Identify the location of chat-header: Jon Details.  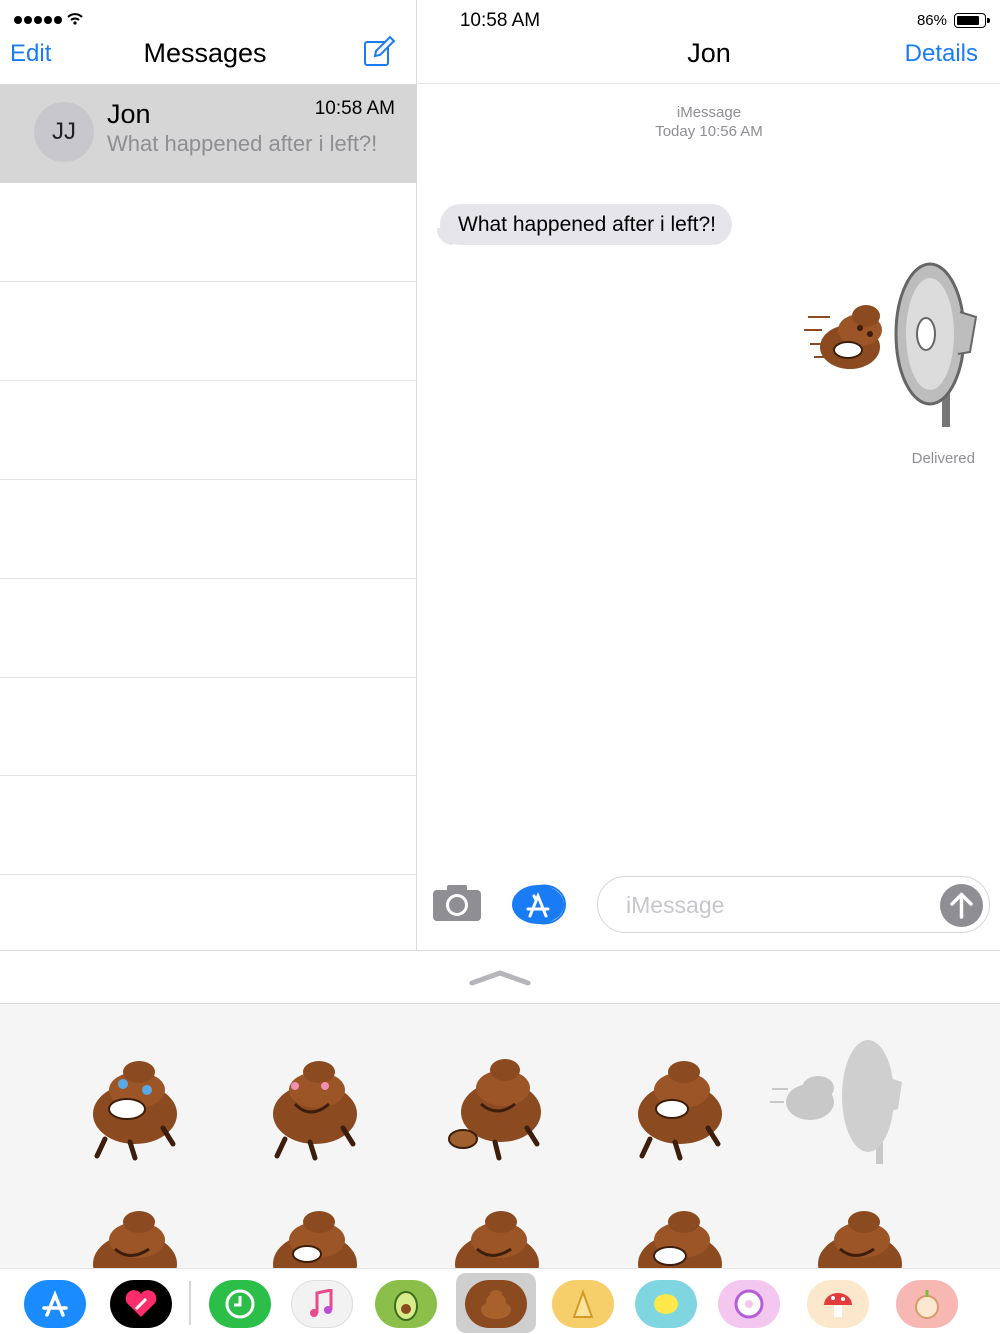
(709, 42).